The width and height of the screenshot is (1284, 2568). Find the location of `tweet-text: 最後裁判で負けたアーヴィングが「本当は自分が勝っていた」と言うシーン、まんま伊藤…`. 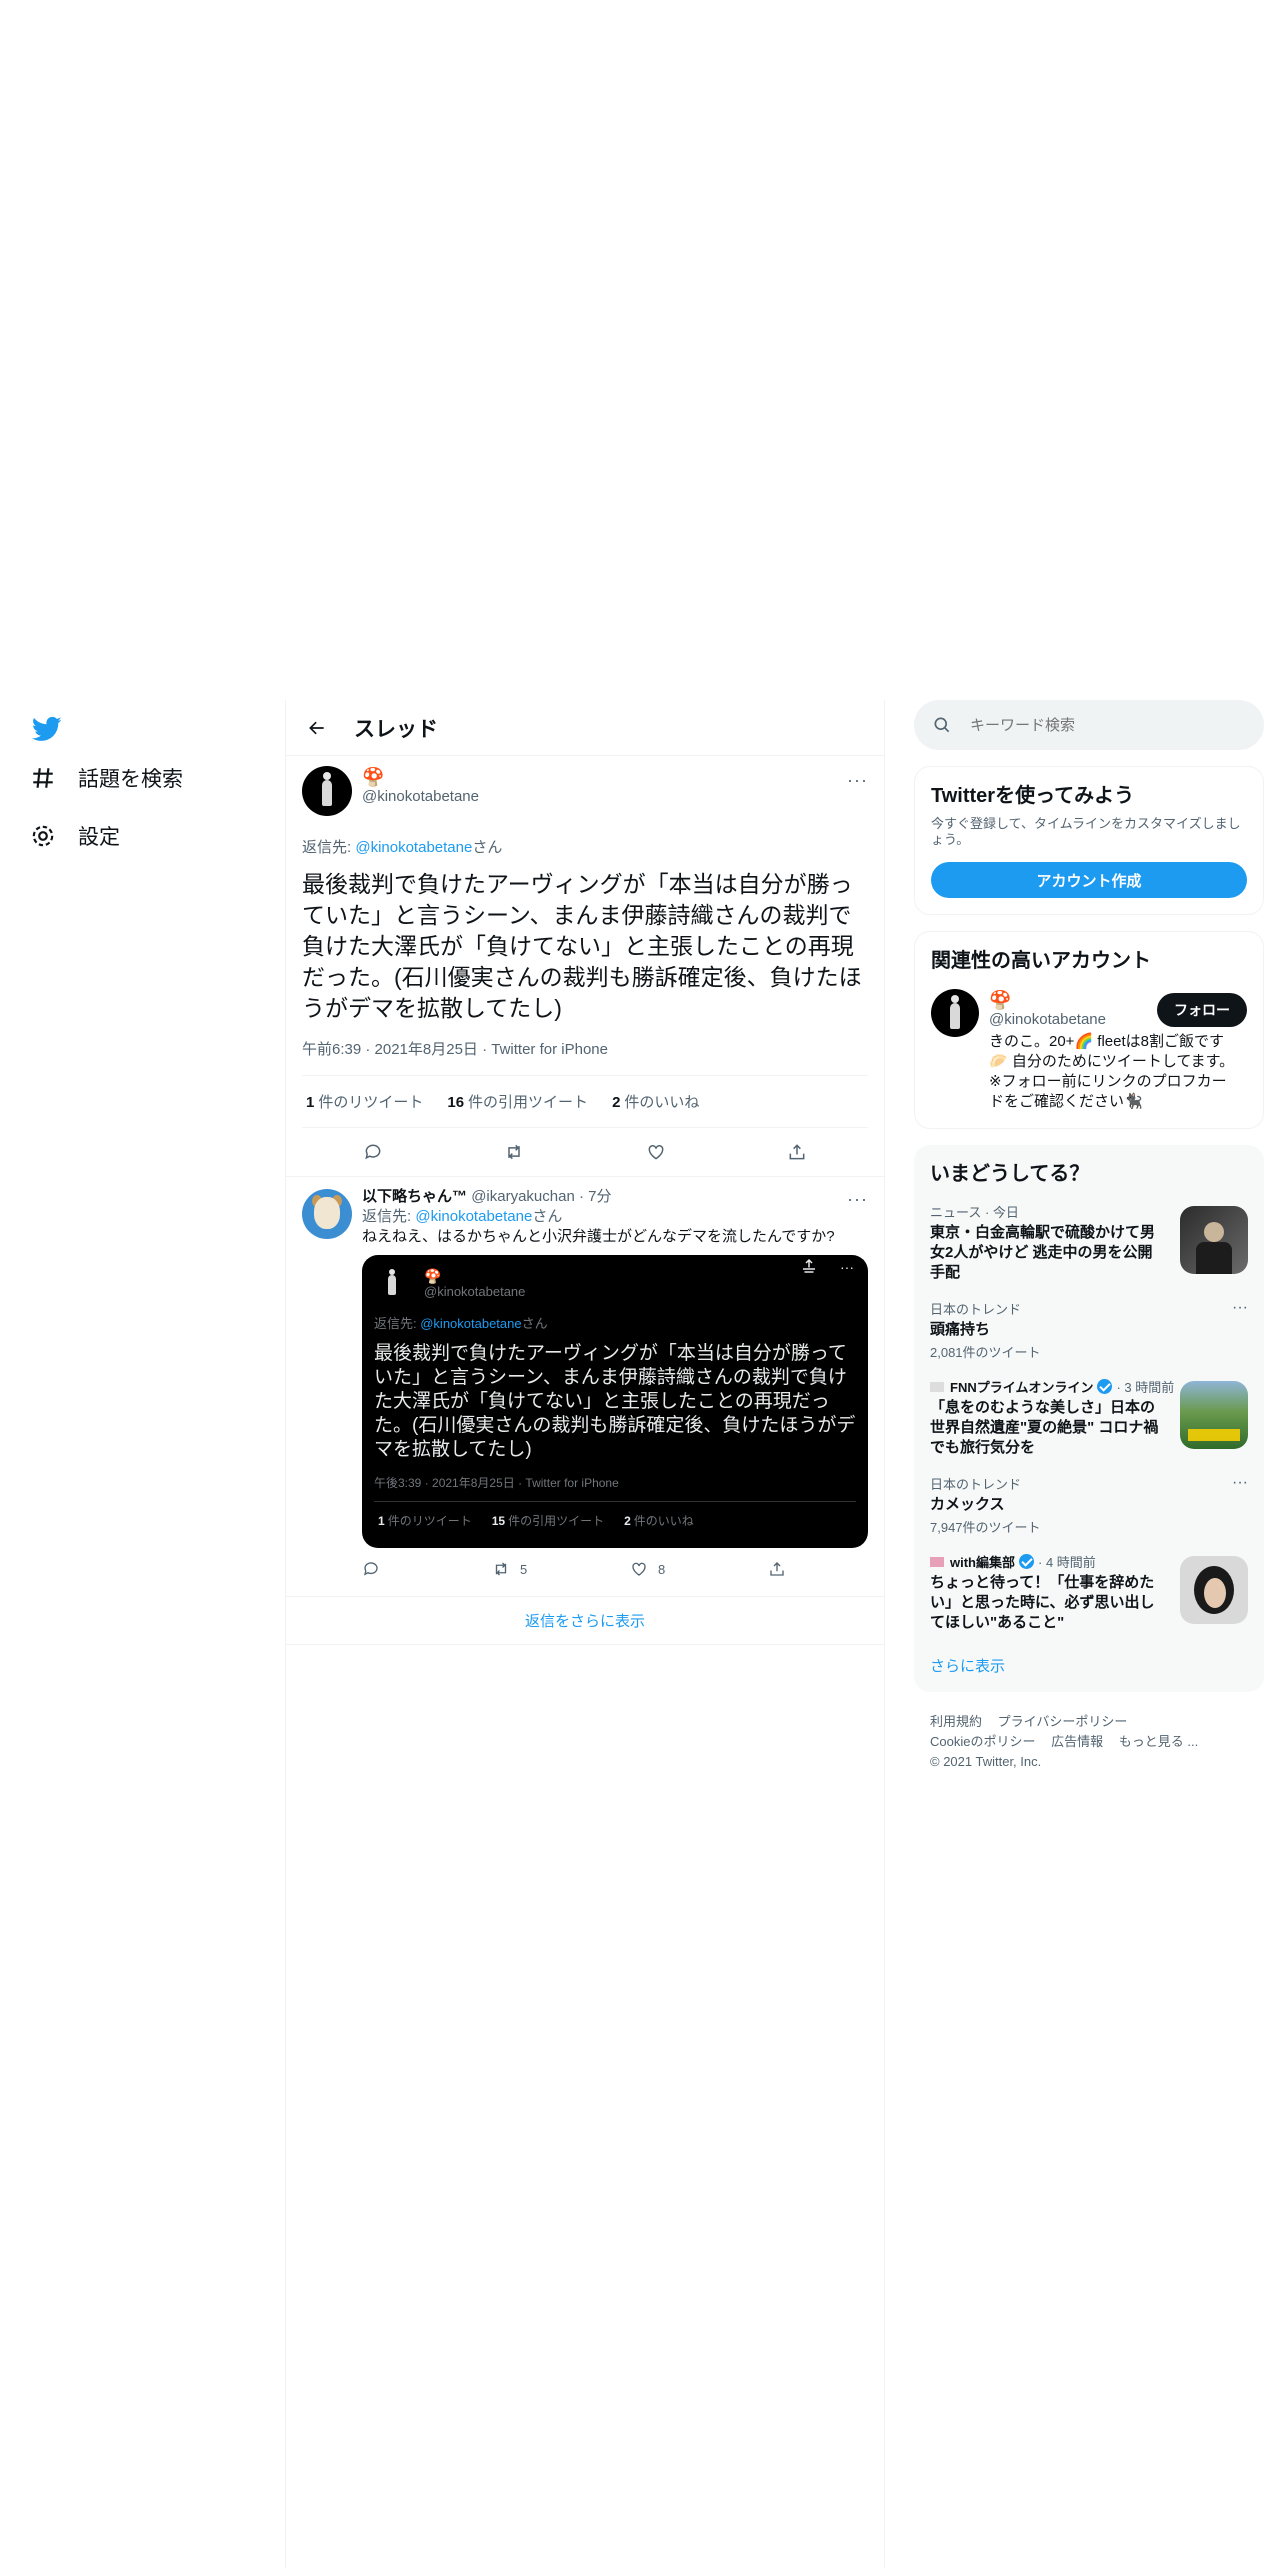

tweet-text: 最後裁判で負けたアーヴィングが「本当は自分が勝っていた」と言うシーン、まんま伊藤… is located at coordinates (582, 946).